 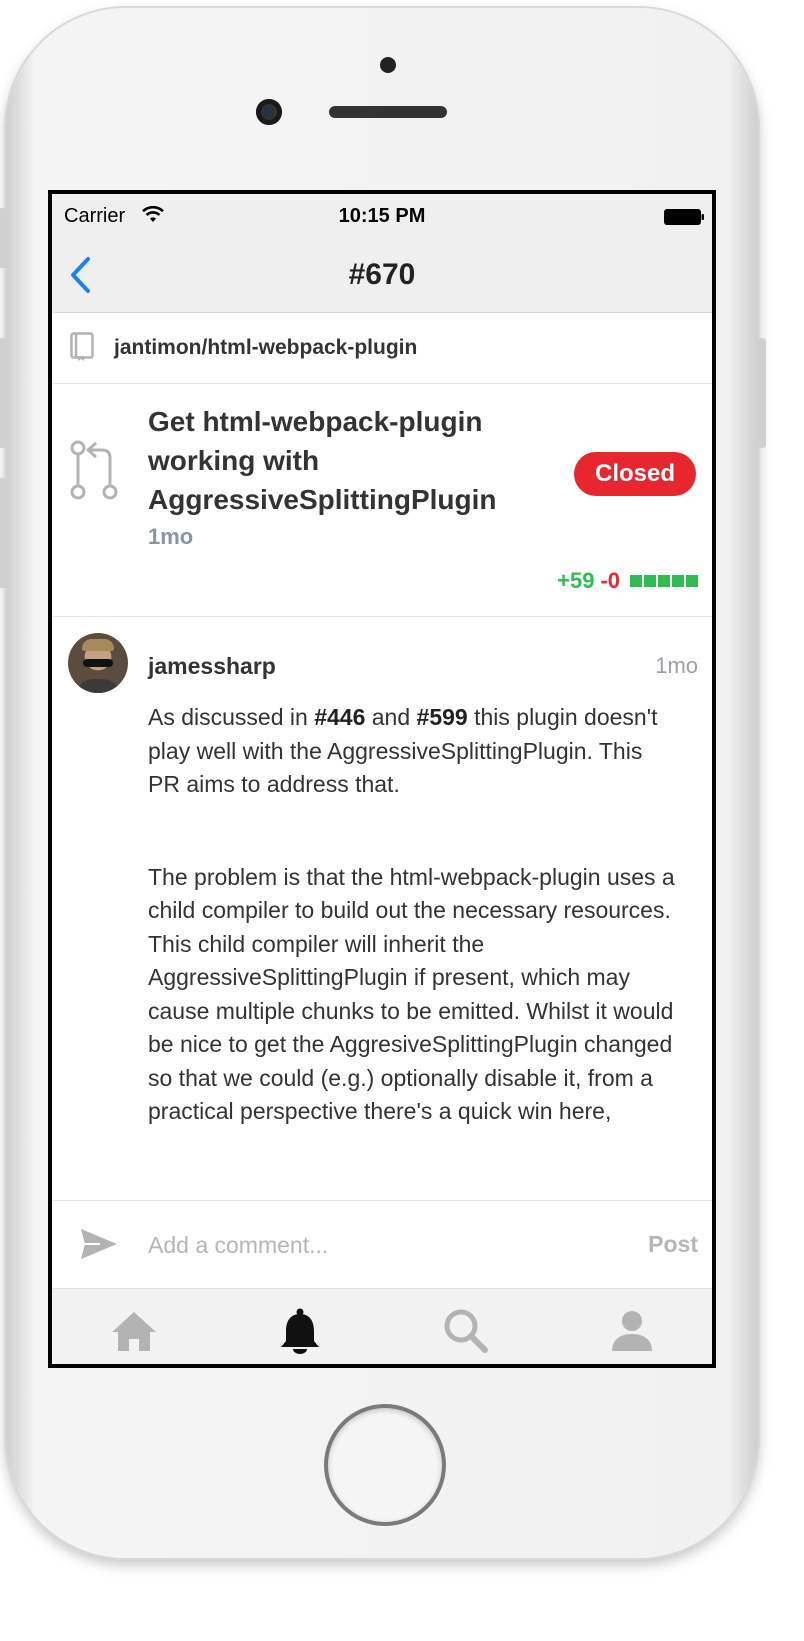 I want to click on page-title: #670, so click(x=382, y=274).